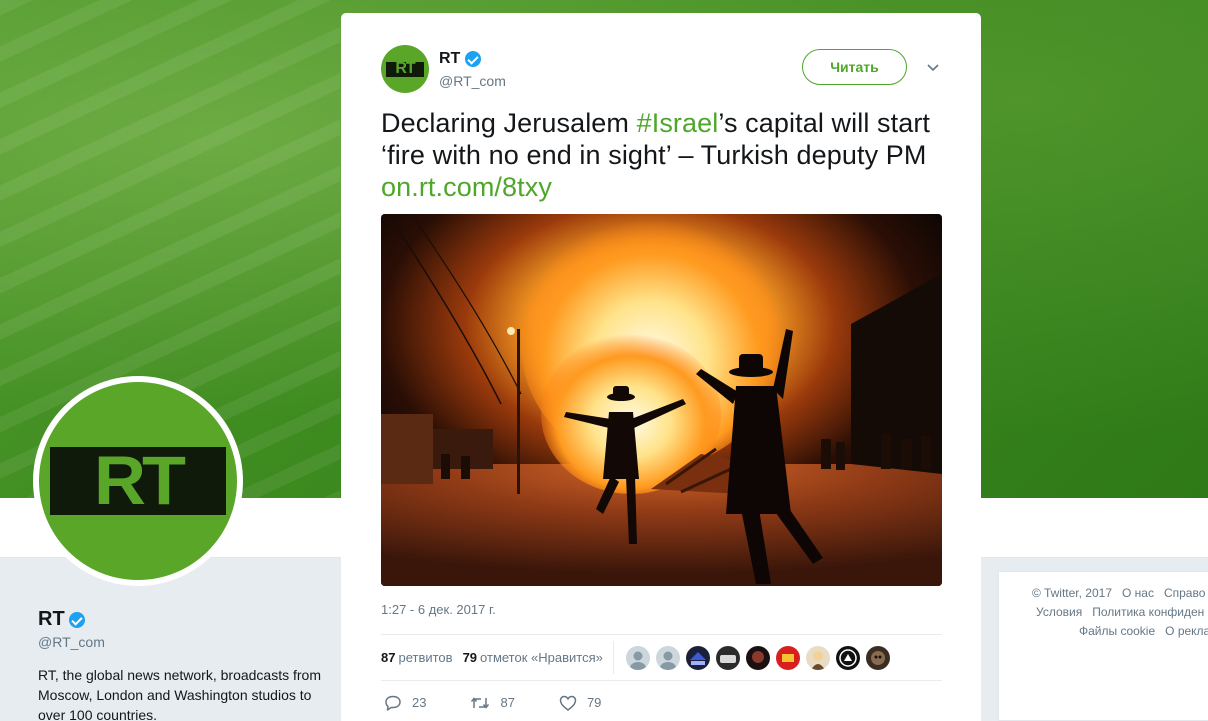  Describe the element at coordinates (1186, 633) in the screenshot. I see `footer-link-ads: О рекла` at that location.